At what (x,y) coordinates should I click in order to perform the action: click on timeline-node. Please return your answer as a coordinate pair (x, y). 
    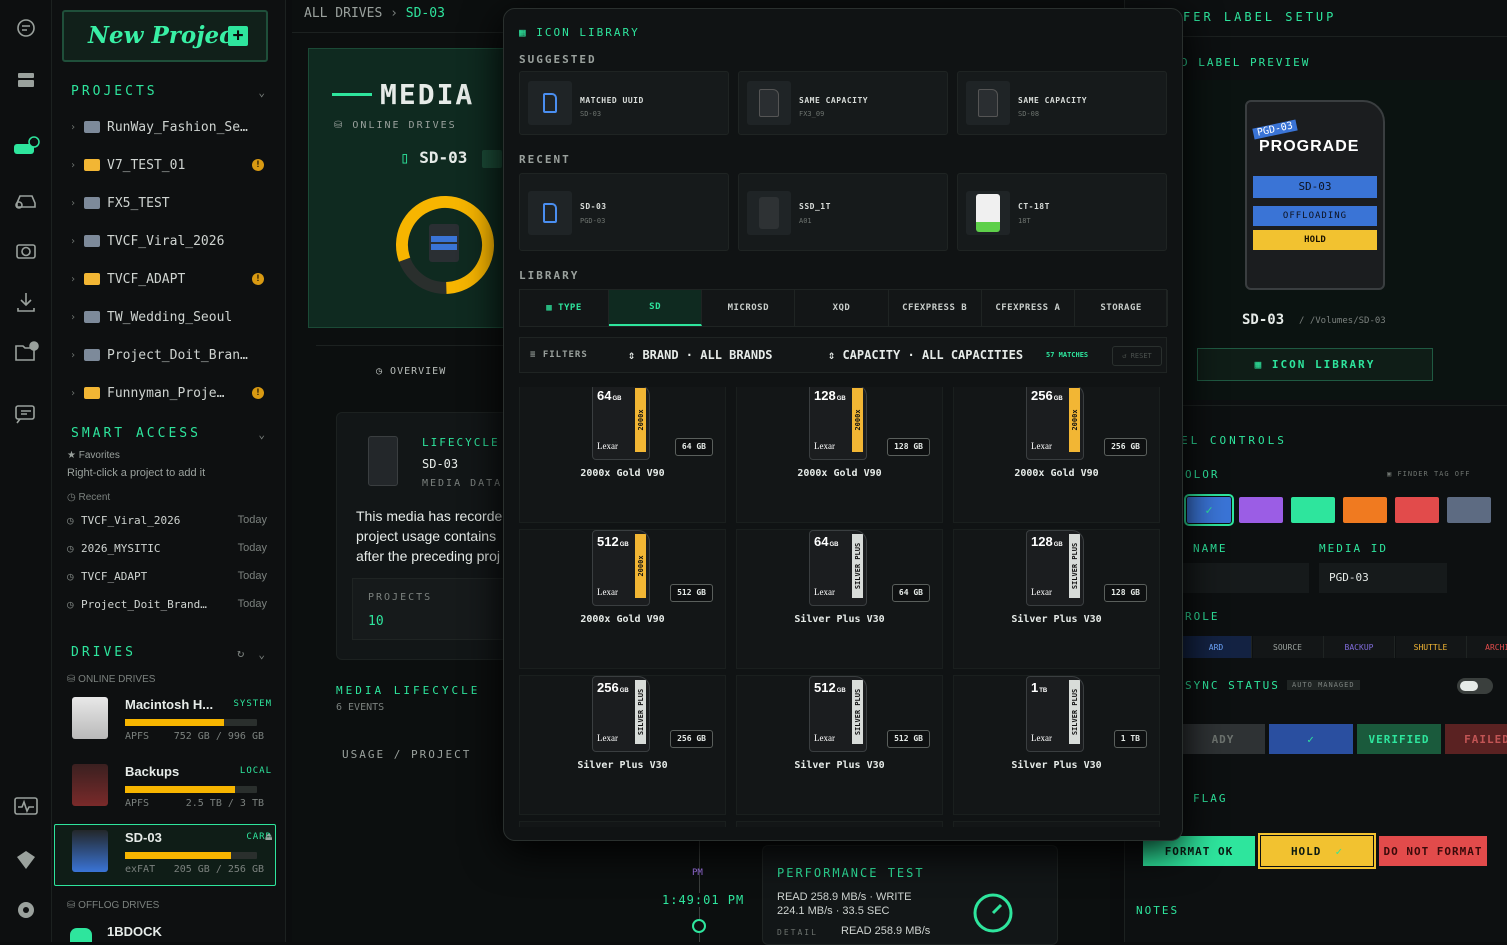
    Looking at the image, I should click on (699, 926).